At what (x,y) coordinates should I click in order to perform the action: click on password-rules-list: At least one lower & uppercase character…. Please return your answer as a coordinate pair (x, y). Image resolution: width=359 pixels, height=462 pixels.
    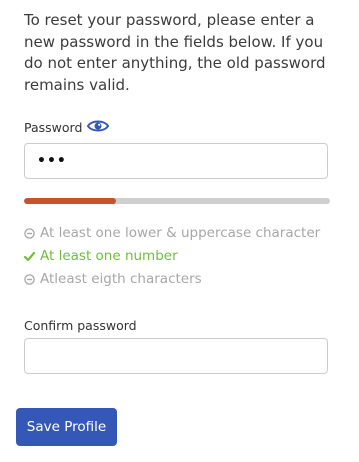
    Looking at the image, I should click on (172, 256).